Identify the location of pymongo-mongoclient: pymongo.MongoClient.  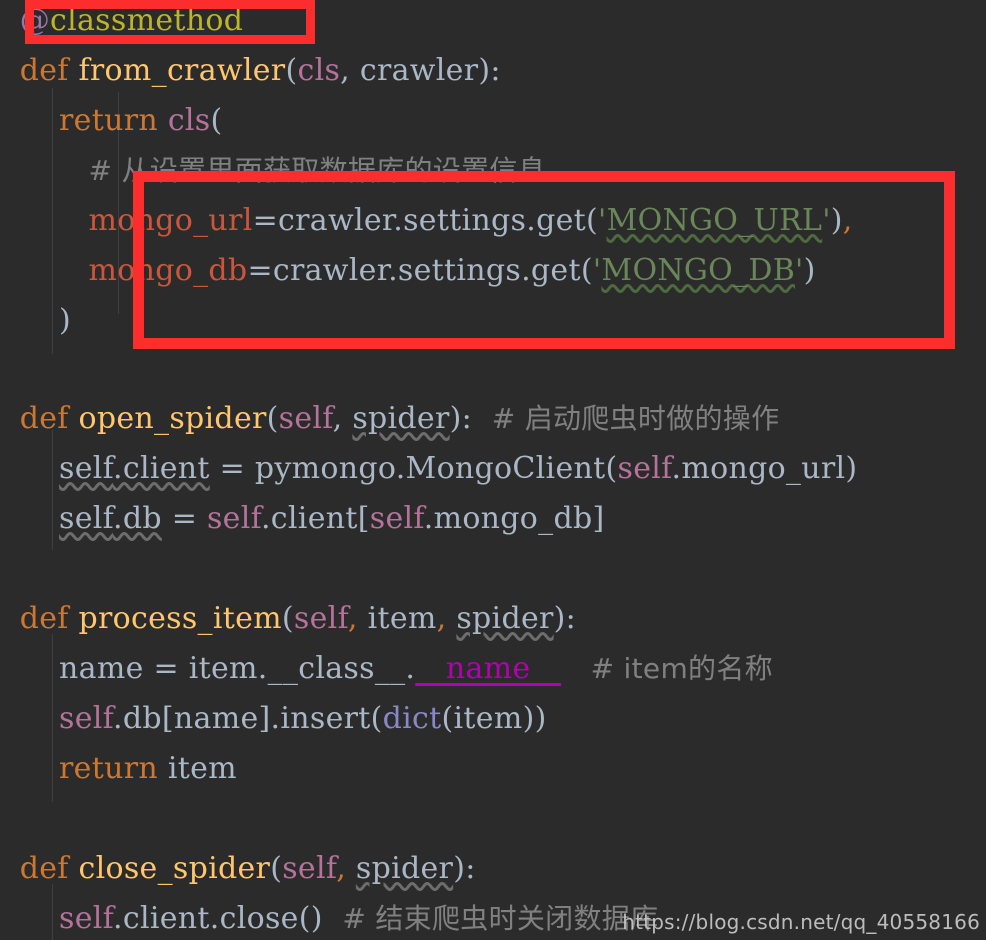
(430, 468).